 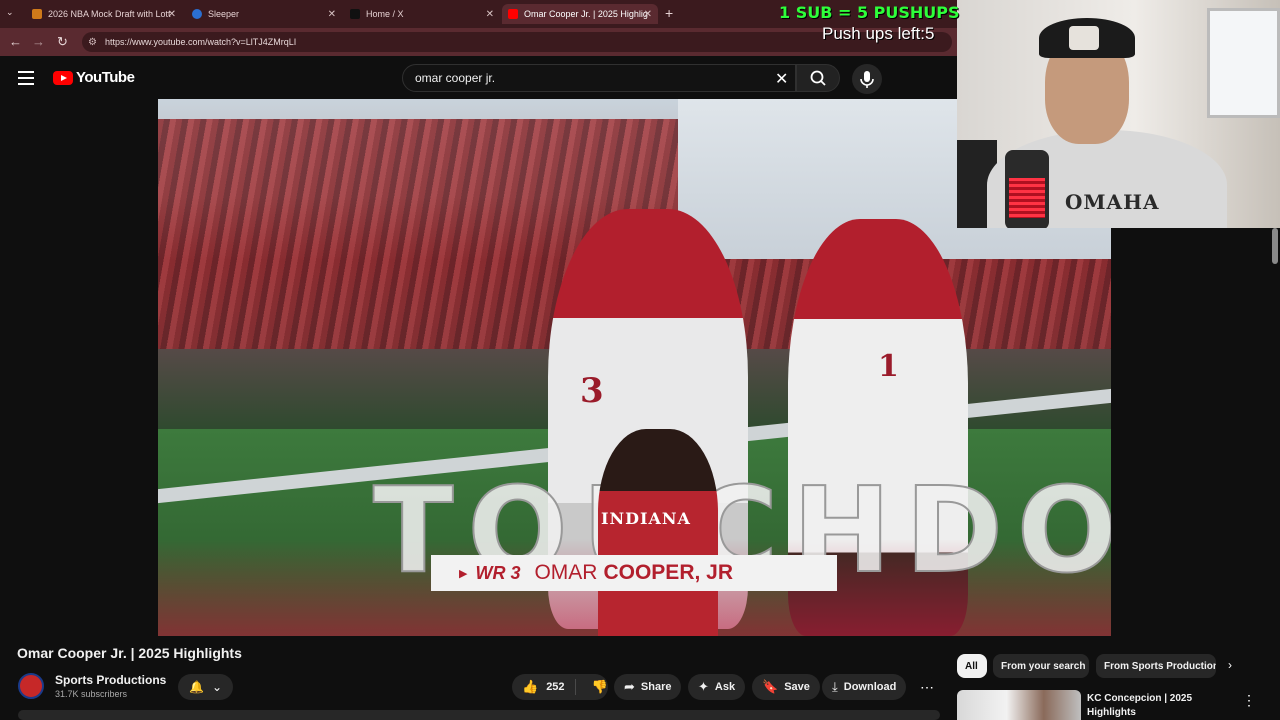 What do you see at coordinates (38, 41) in the screenshot?
I see `forward-button: →` at bounding box center [38, 41].